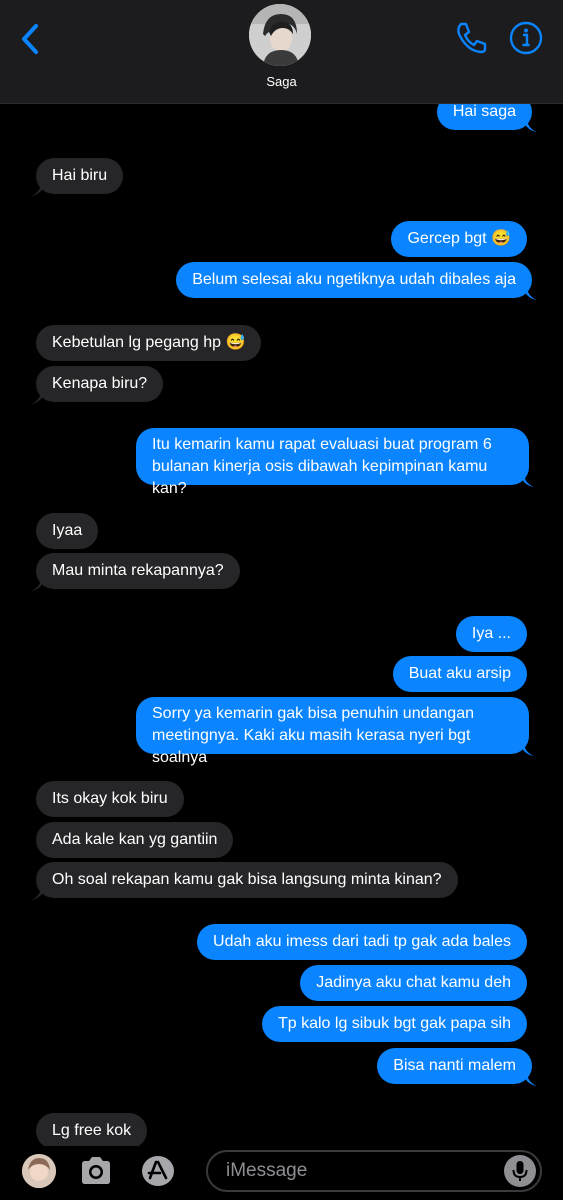  I want to click on message-text: Buat aku arsip, so click(459, 673).